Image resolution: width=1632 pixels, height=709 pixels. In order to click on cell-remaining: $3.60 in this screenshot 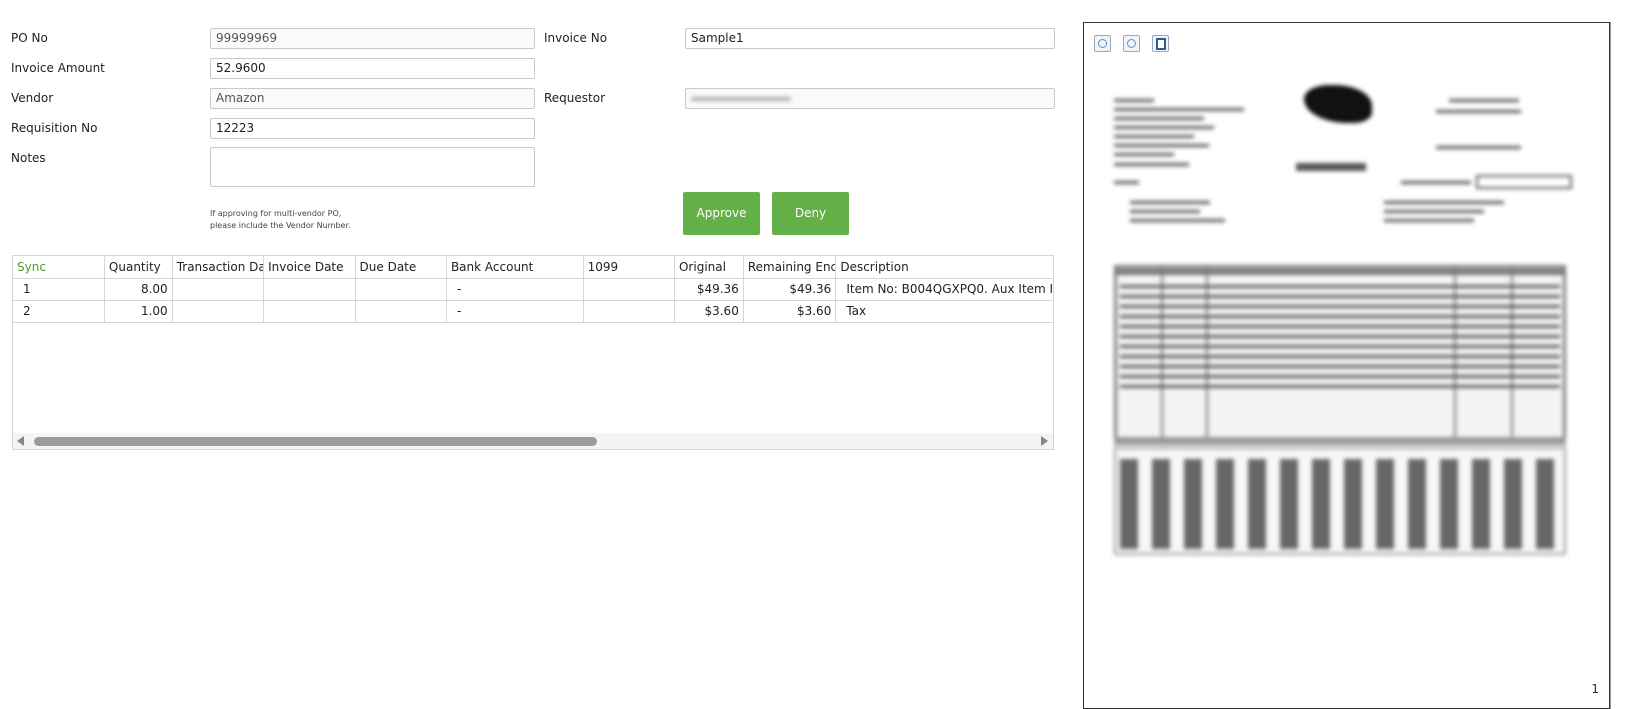, I will do `click(790, 311)`.